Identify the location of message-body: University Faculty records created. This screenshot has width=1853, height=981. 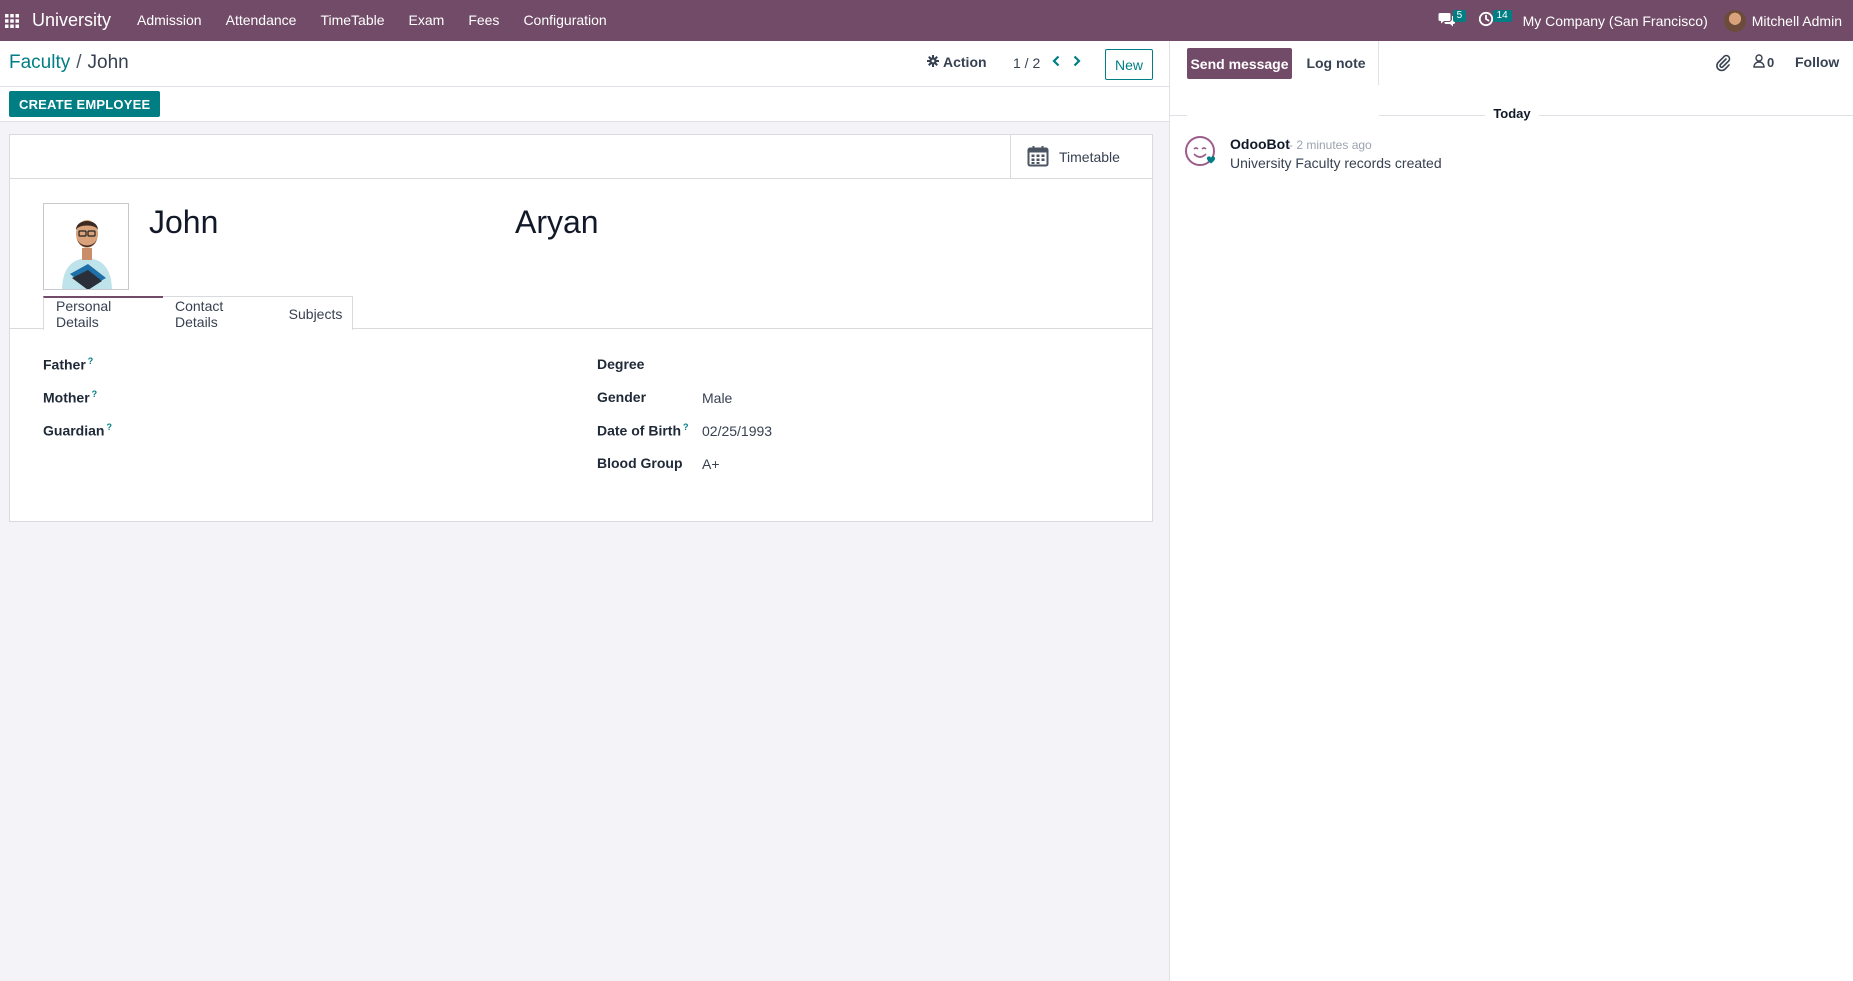
(1336, 163).